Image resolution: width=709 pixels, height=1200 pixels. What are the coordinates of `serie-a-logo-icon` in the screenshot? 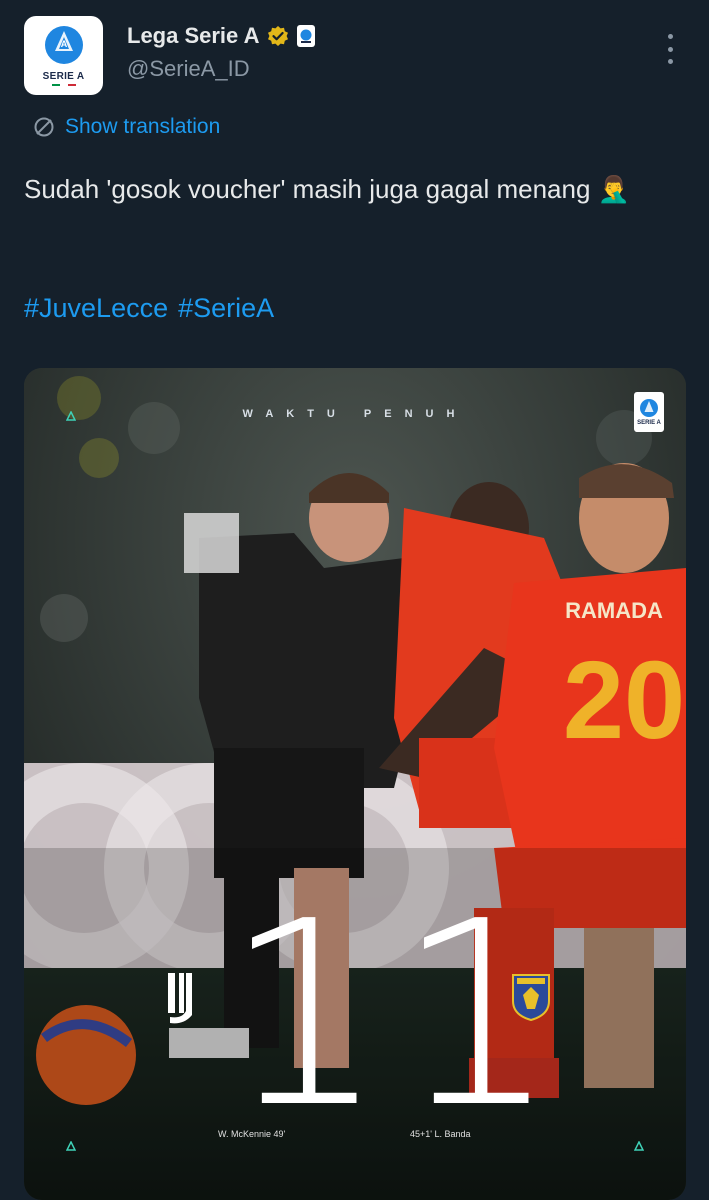 It's located at (649, 408).